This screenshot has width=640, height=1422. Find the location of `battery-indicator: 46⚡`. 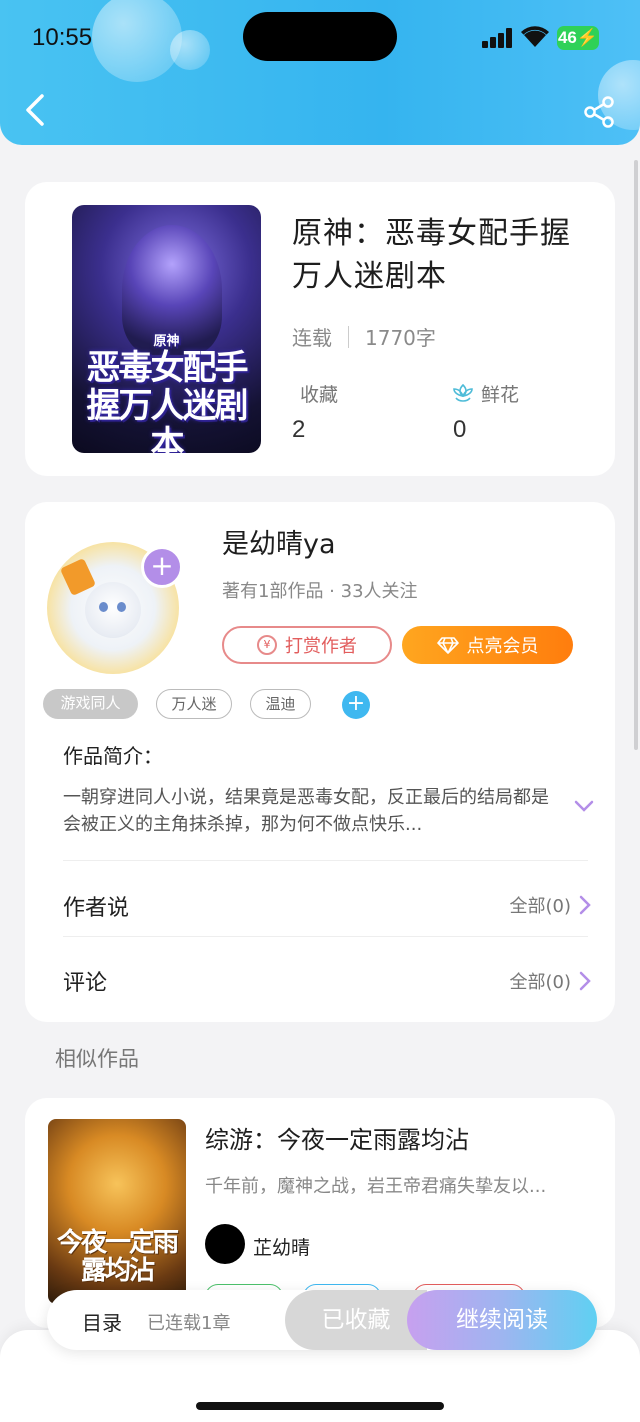

battery-indicator: 46⚡ is located at coordinates (578, 38).